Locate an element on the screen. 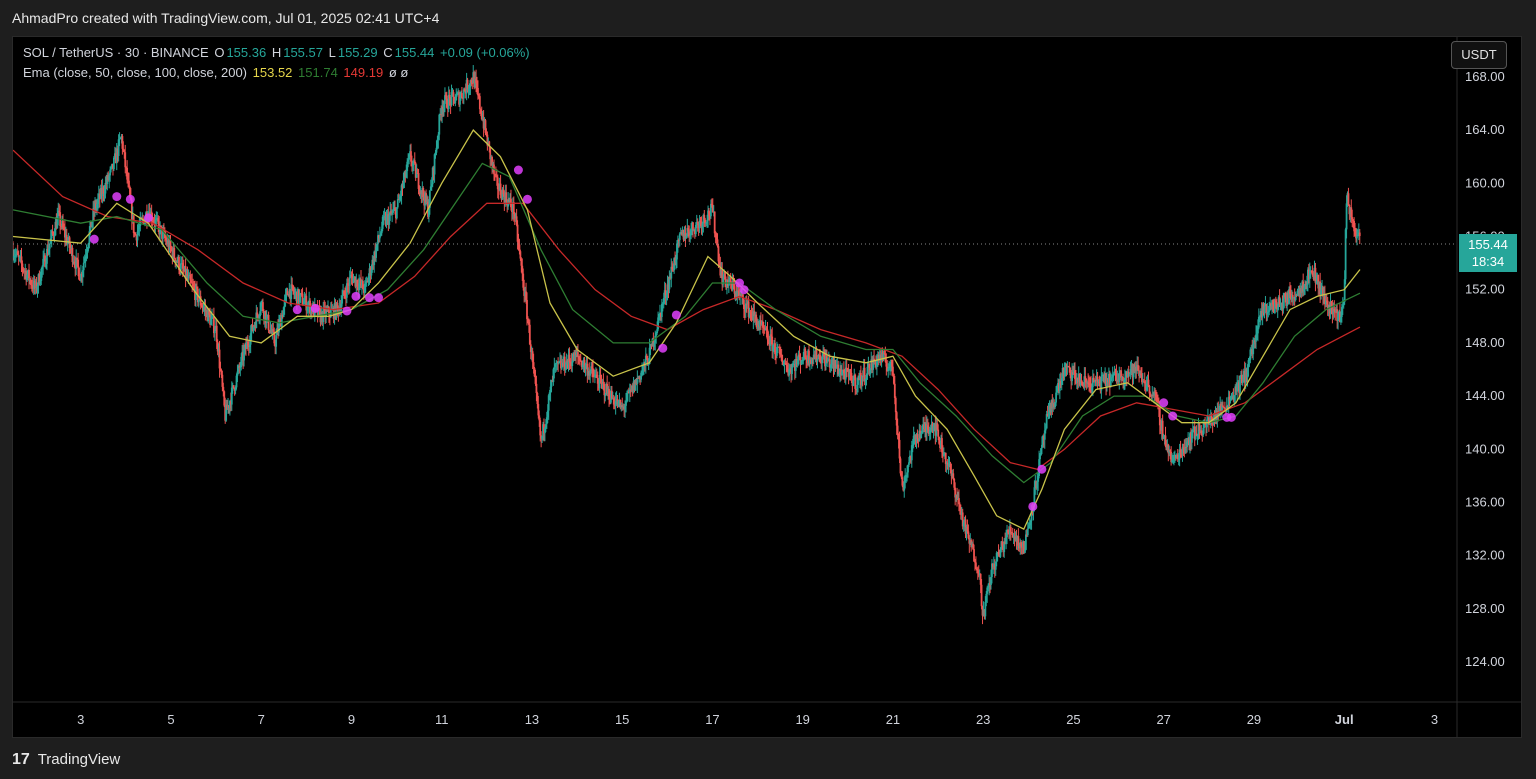 This screenshot has width=1536, height=779. last-price-tag: 155.44 18:34 is located at coordinates (1488, 252).